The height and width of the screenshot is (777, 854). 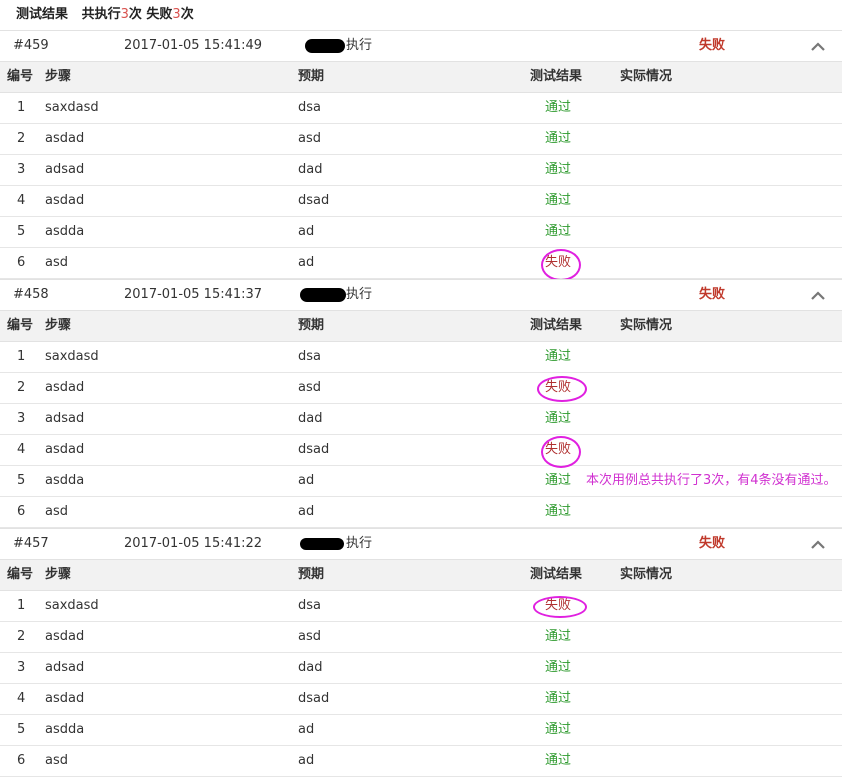 What do you see at coordinates (711, 480) in the screenshot?
I see `annotation-note: 本次用例总共执行了3次，有4条没有通过。` at bounding box center [711, 480].